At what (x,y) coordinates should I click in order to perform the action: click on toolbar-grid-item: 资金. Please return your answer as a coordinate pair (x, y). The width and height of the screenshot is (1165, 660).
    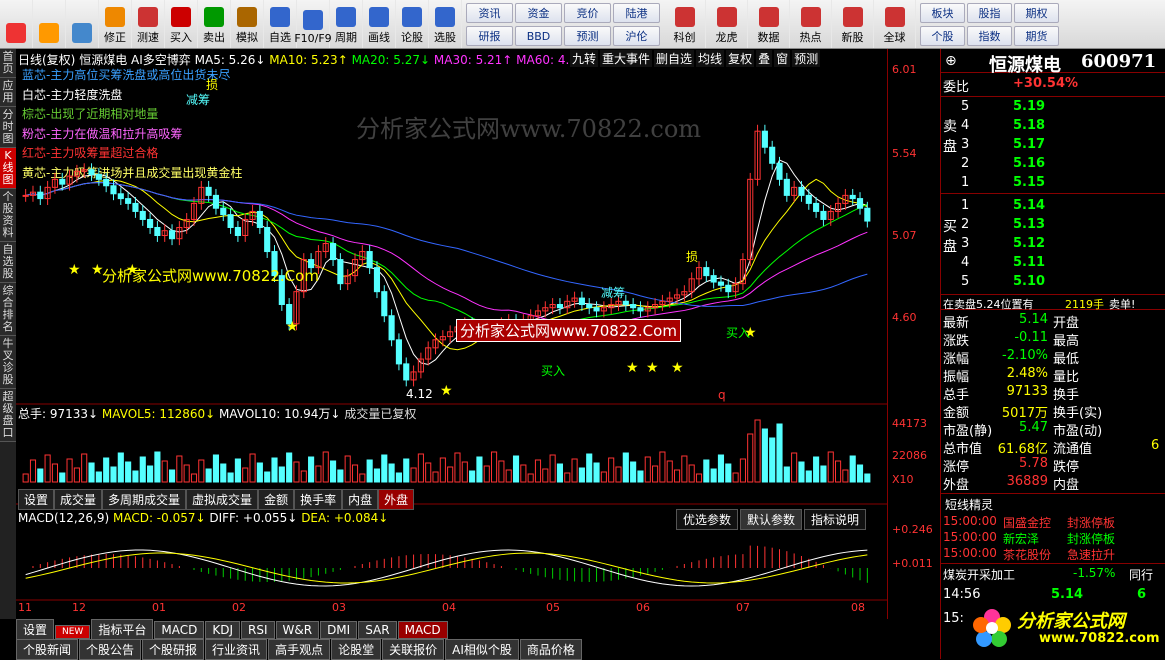
    Looking at the image, I should click on (538, 13).